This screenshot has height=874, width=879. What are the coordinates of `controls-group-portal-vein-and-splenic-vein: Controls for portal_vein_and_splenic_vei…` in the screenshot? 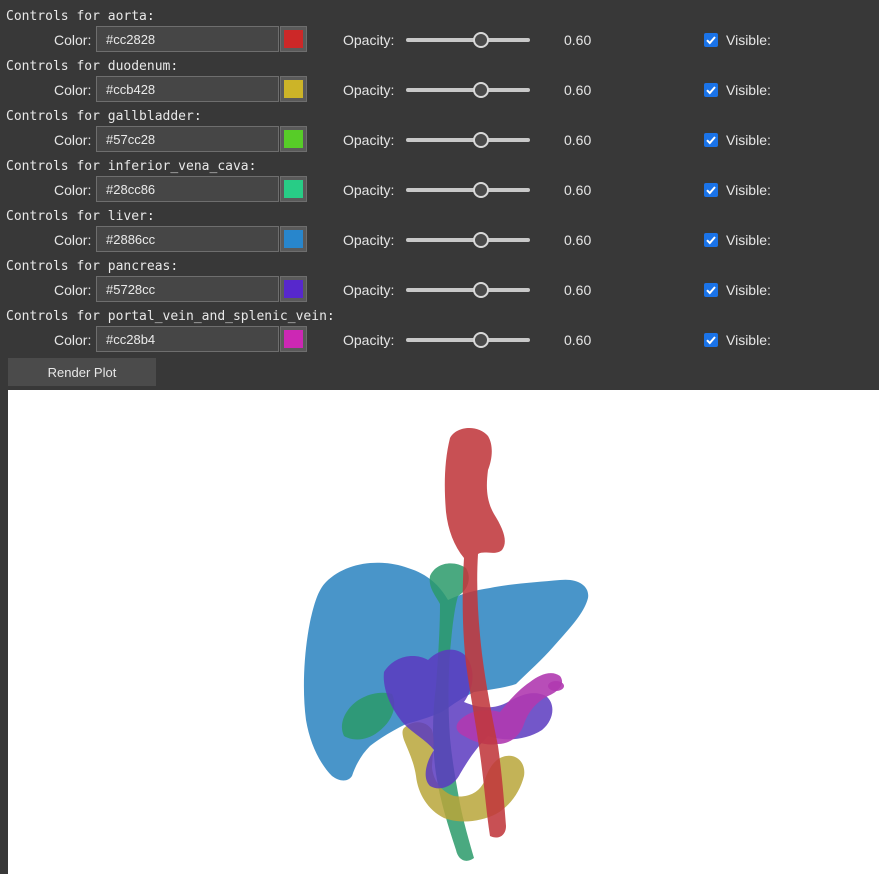 It's located at (439, 333).